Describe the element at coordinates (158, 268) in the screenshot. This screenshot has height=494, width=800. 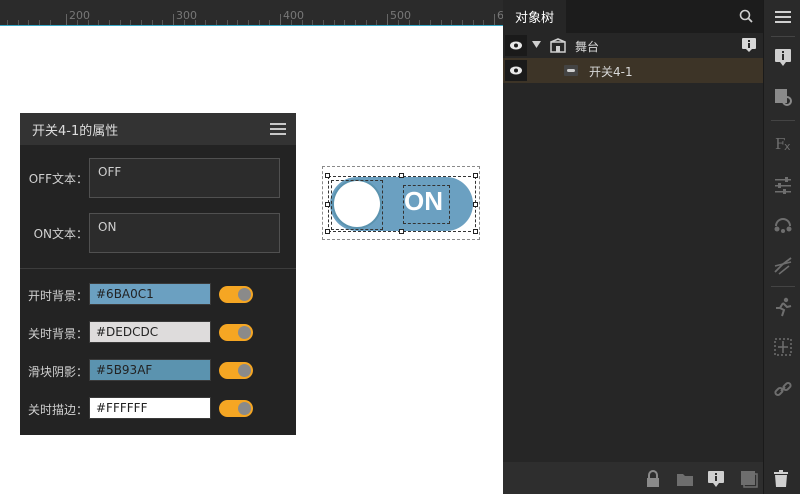
I see `divider` at that location.